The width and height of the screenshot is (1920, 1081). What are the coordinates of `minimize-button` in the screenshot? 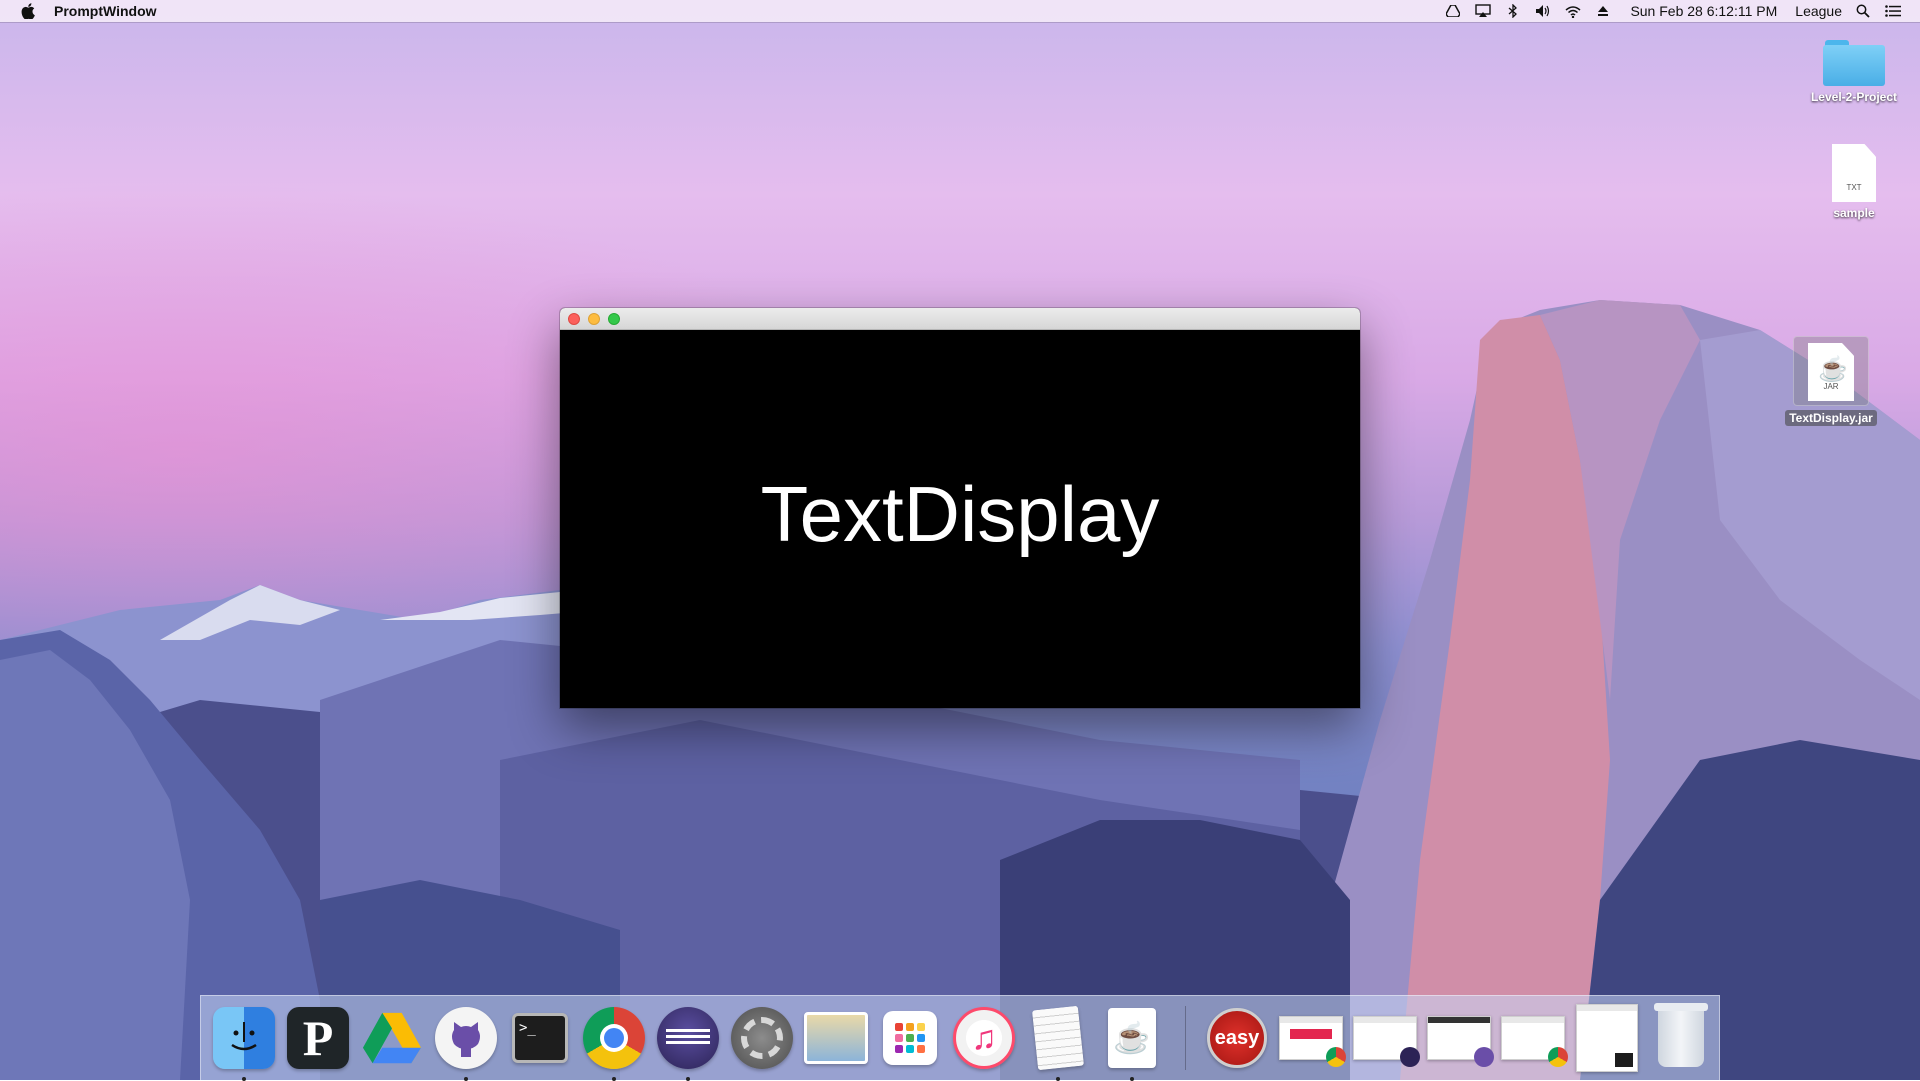 It's located at (594, 318).